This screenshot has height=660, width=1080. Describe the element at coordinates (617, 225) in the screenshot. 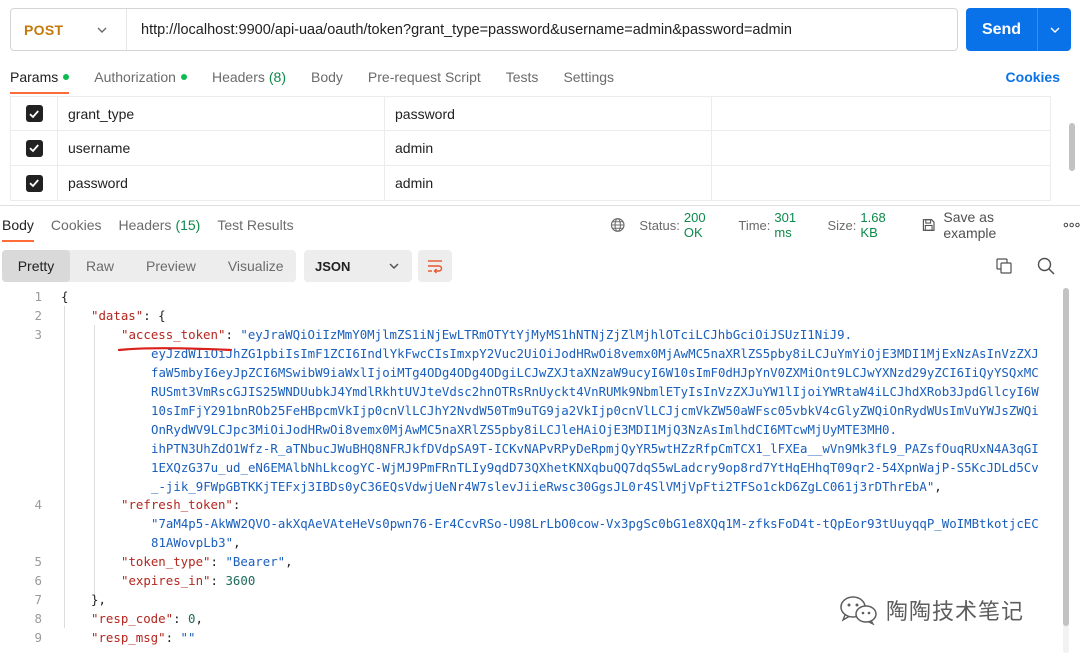

I see `globe-icon` at that location.